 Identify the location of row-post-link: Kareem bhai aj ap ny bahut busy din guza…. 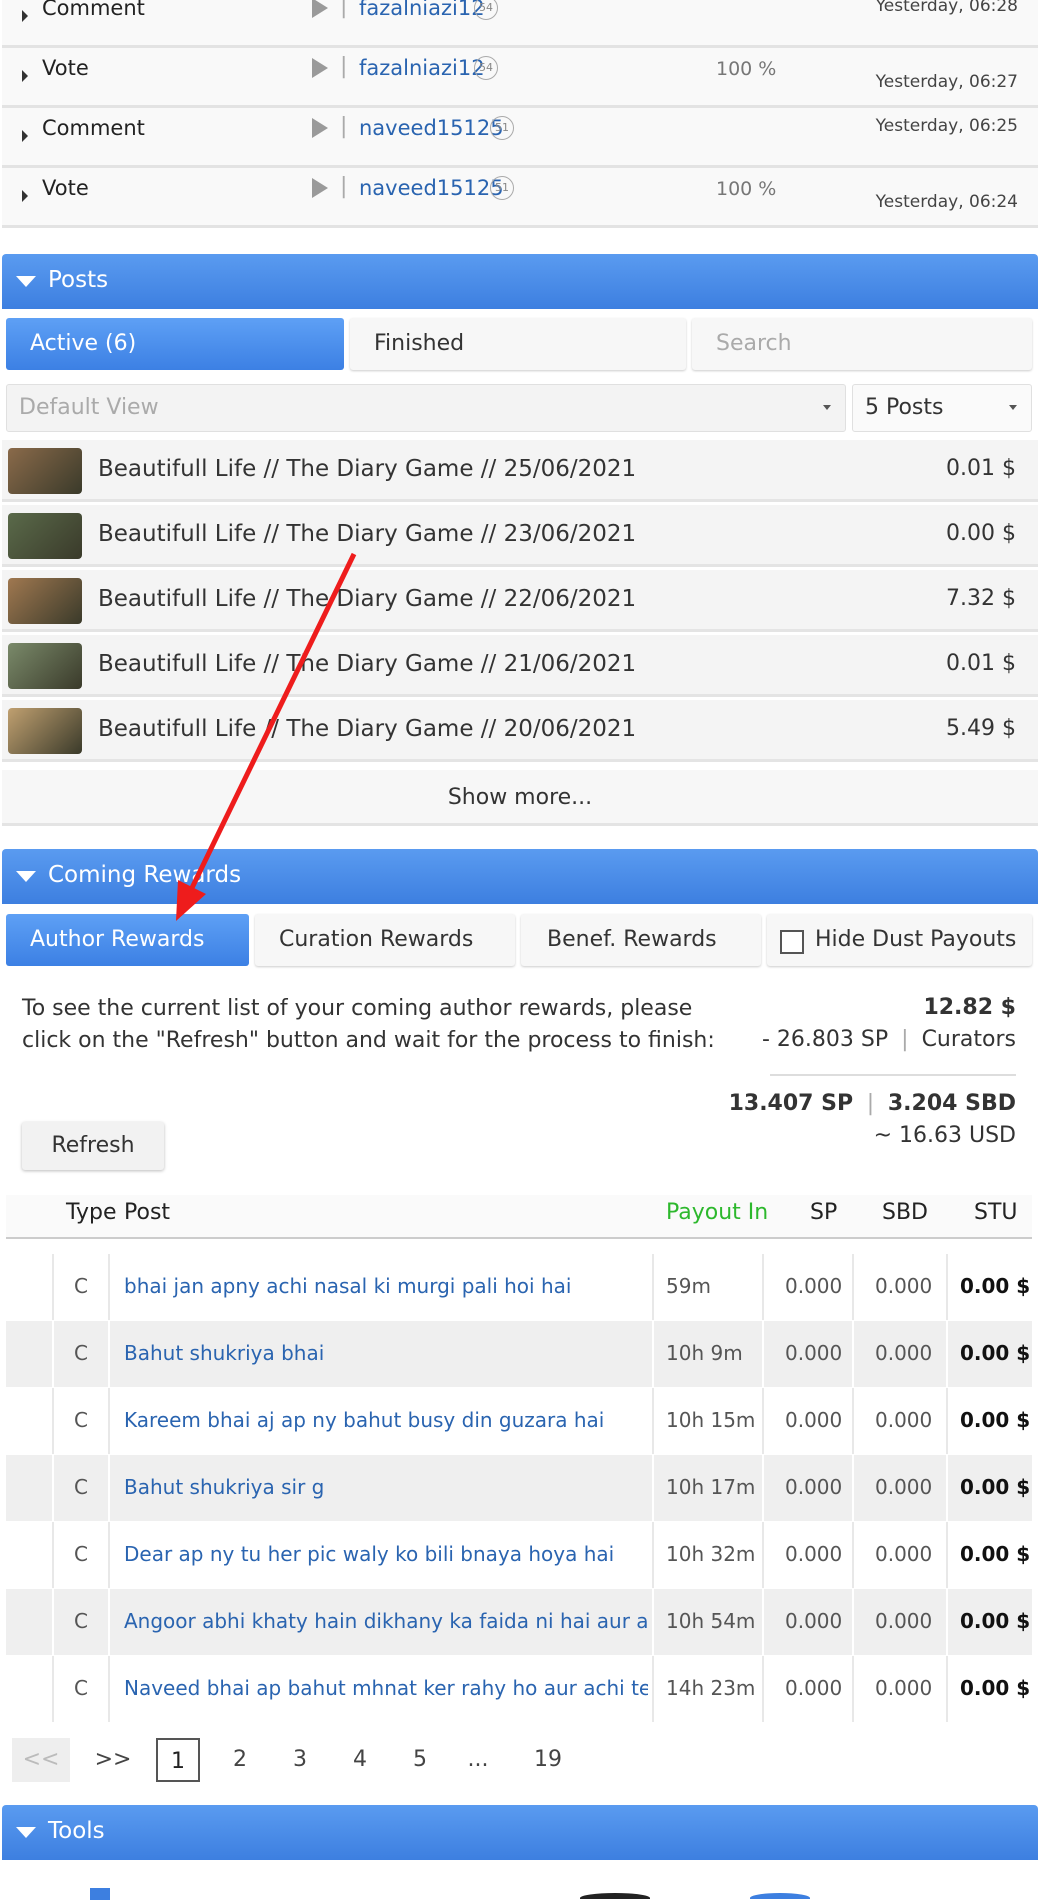
(386, 1420).